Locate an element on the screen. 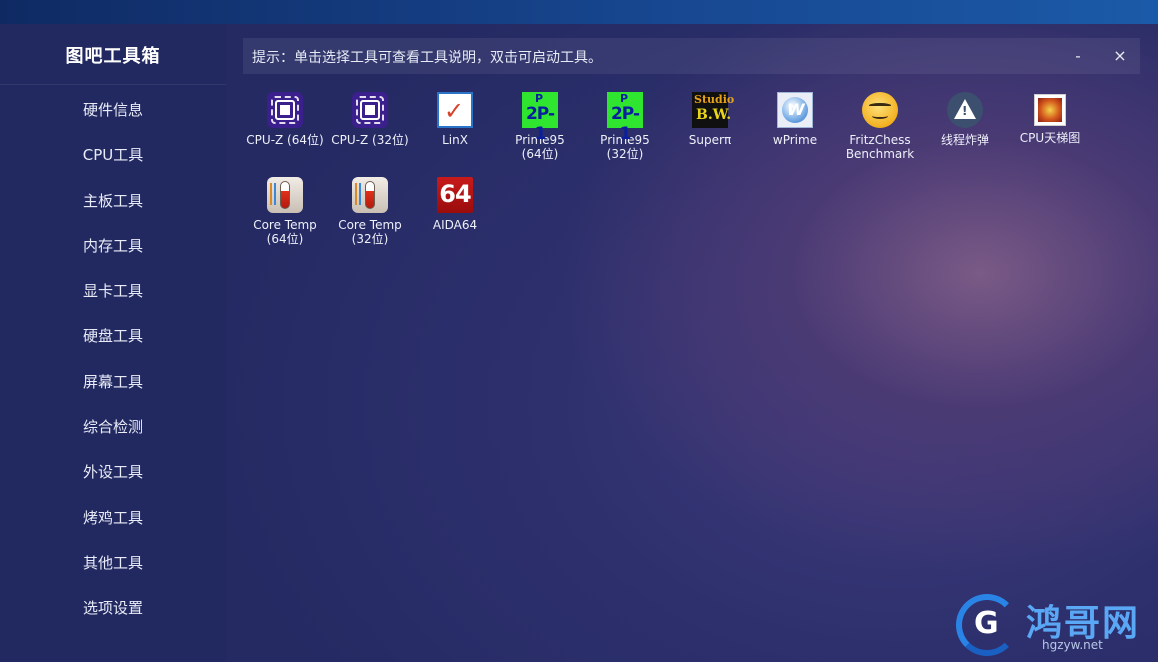  sidebar-item-hardware-info: 硬件信息 is located at coordinates (113, 110).